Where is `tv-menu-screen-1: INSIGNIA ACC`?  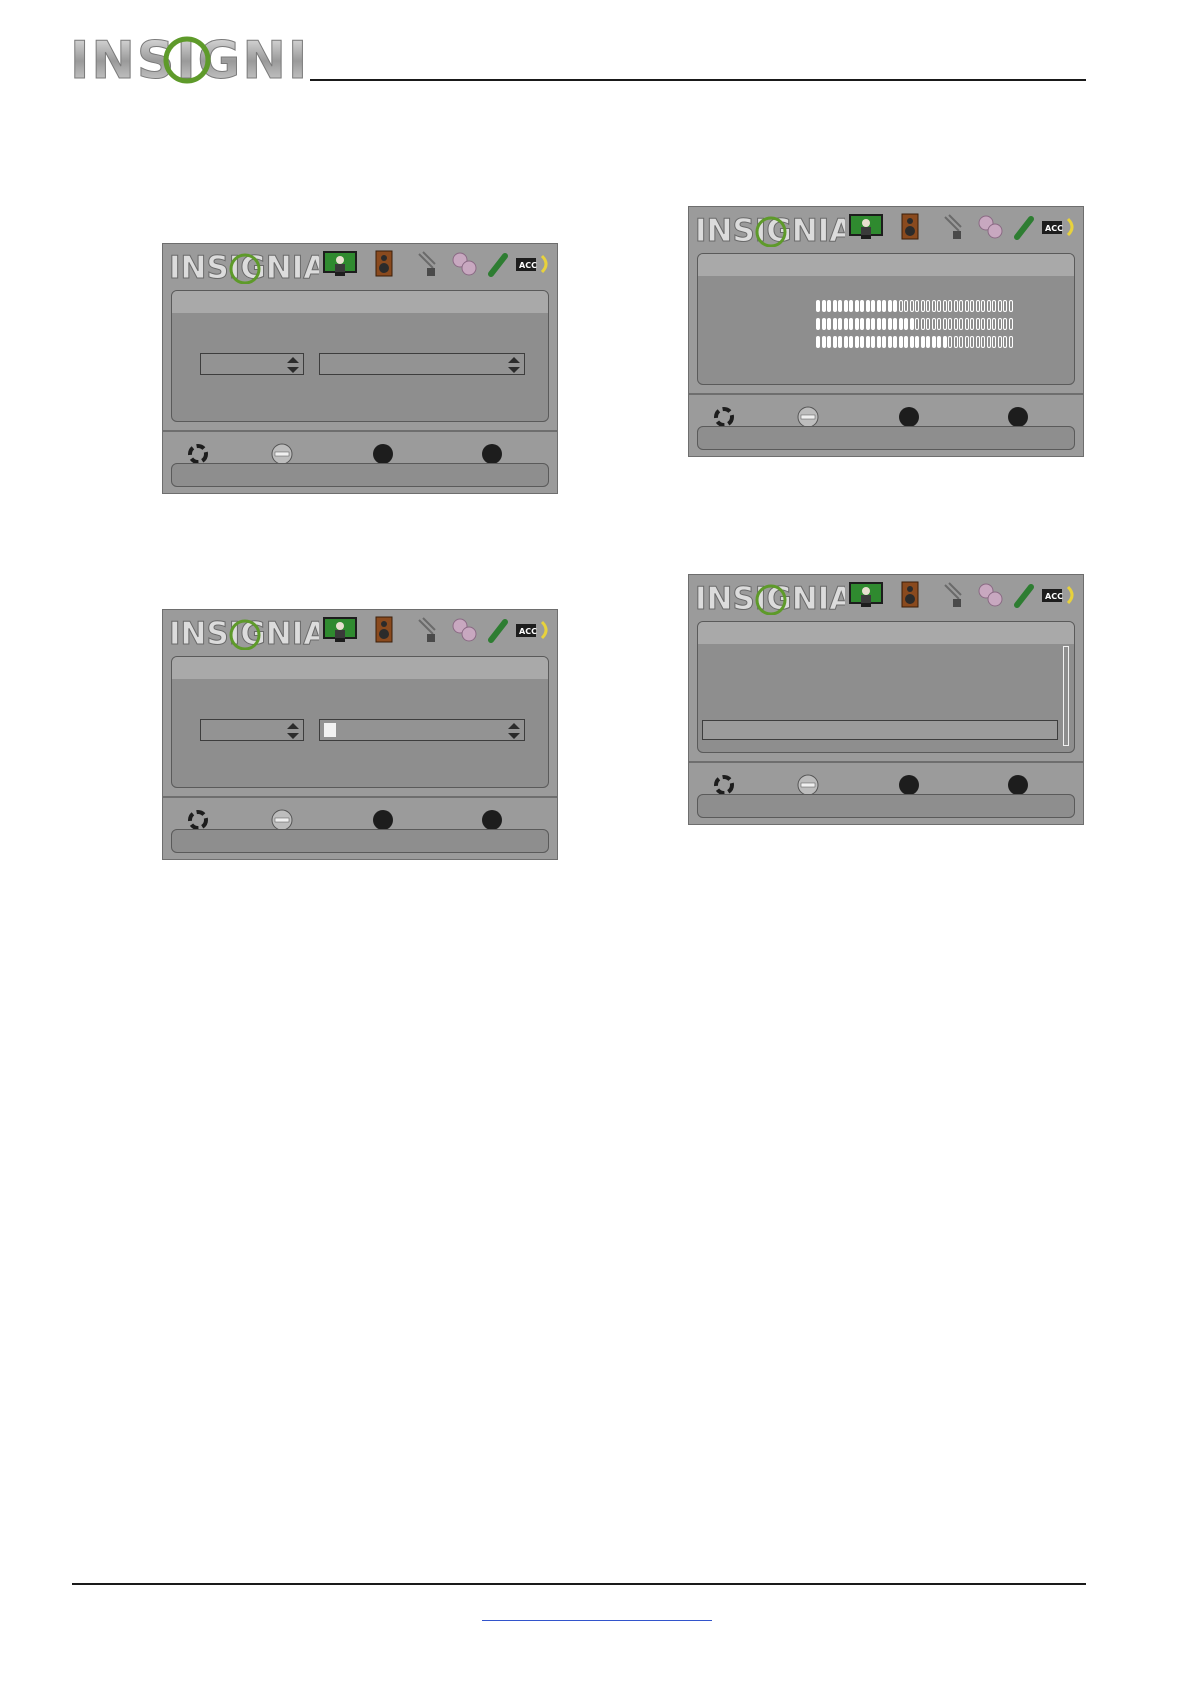 tv-menu-screen-1: INSIGNIA ACC is located at coordinates (360, 368).